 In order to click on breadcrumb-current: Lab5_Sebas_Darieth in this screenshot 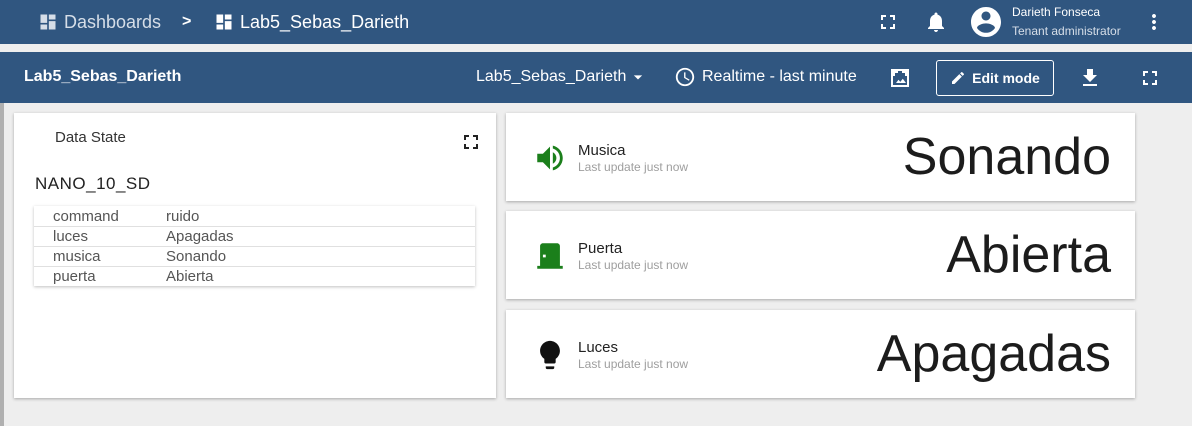, I will do `click(311, 22)`.